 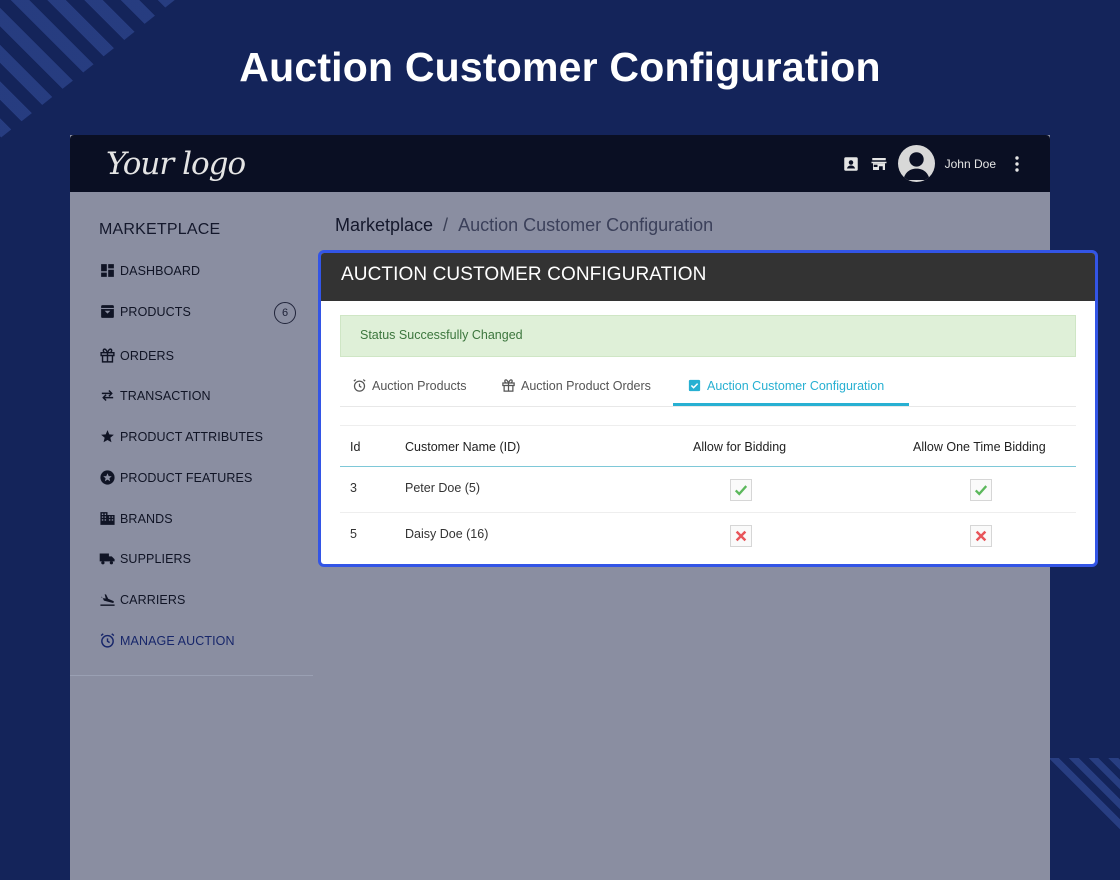 I want to click on building-icon, so click(x=107, y=518).